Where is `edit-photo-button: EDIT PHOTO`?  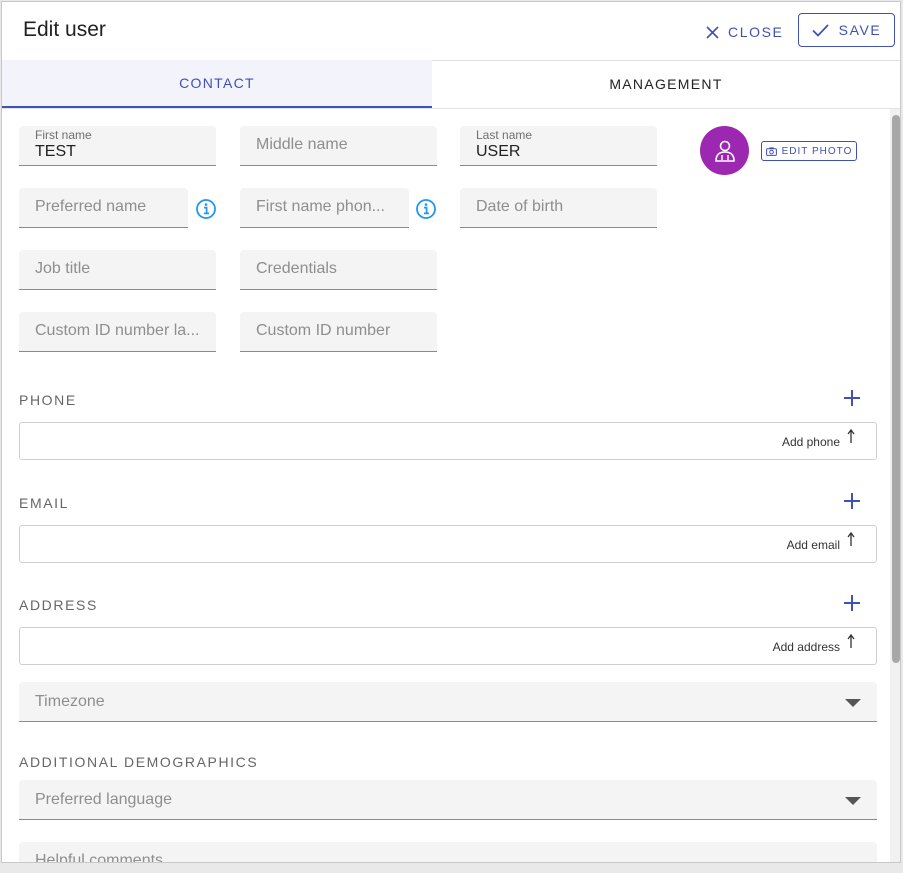
edit-photo-button: EDIT PHOTO is located at coordinates (809, 151).